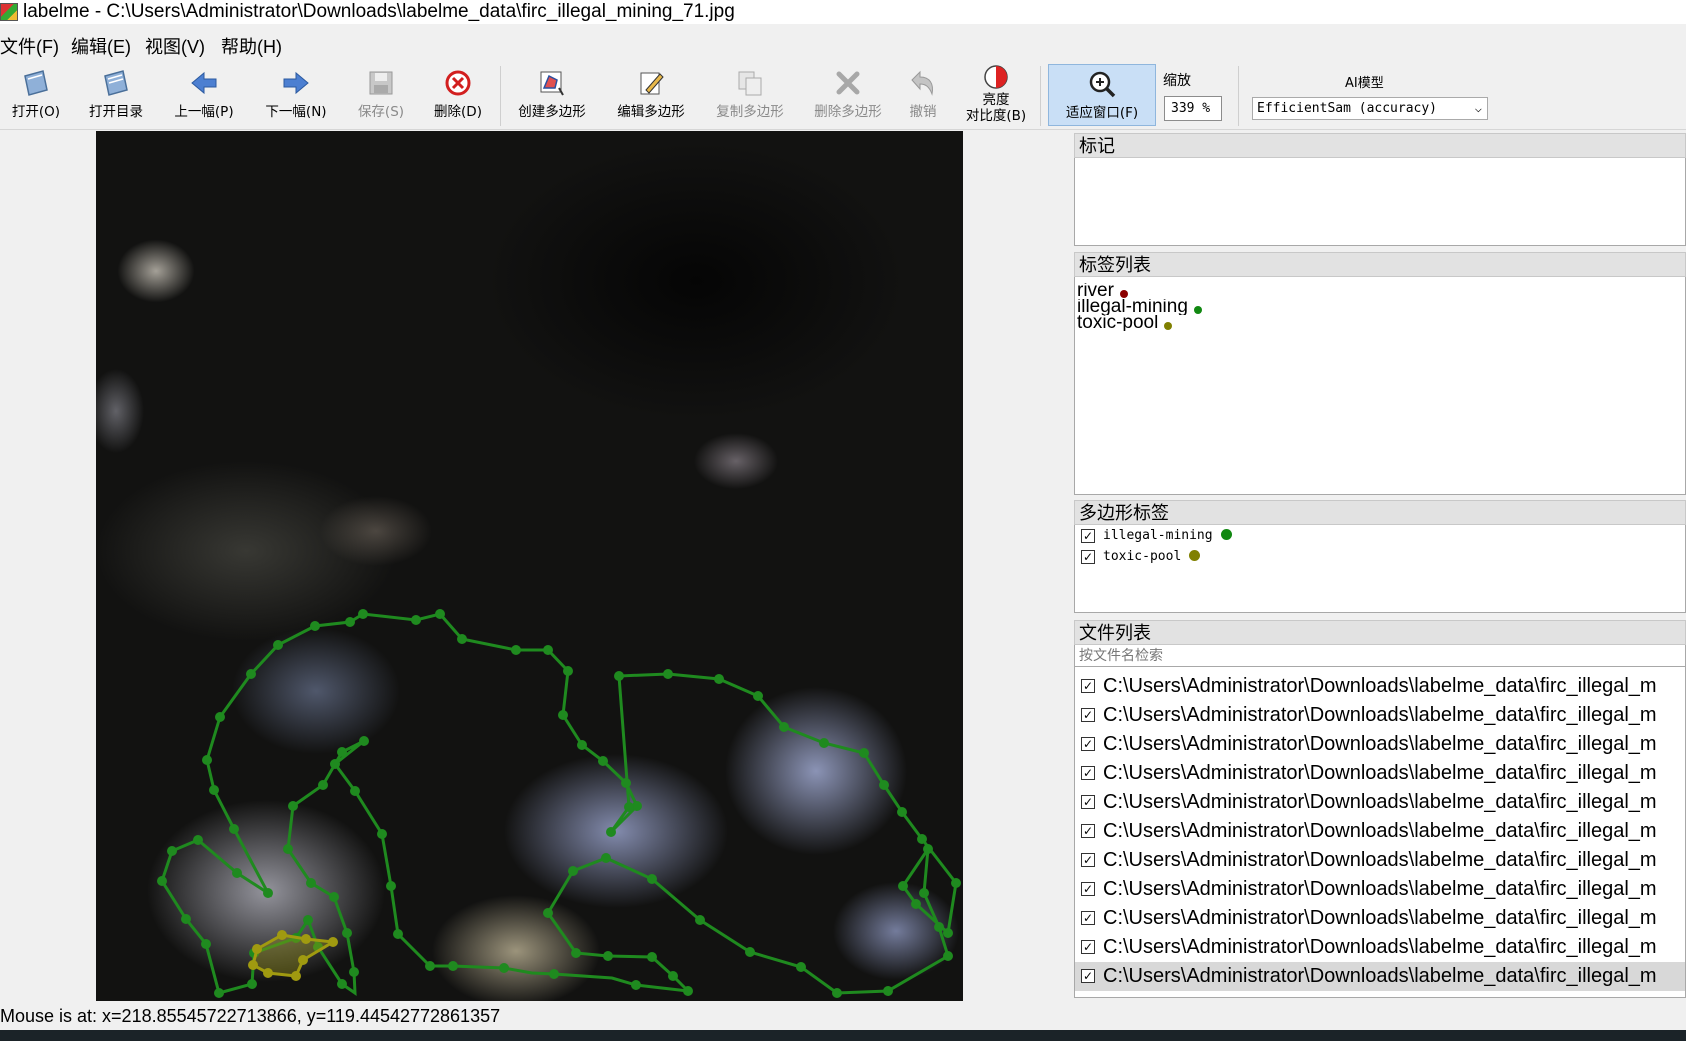  What do you see at coordinates (175, 46) in the screenshot?
I see `menu-view: 视图(V)` at bounding box center [175, 46].